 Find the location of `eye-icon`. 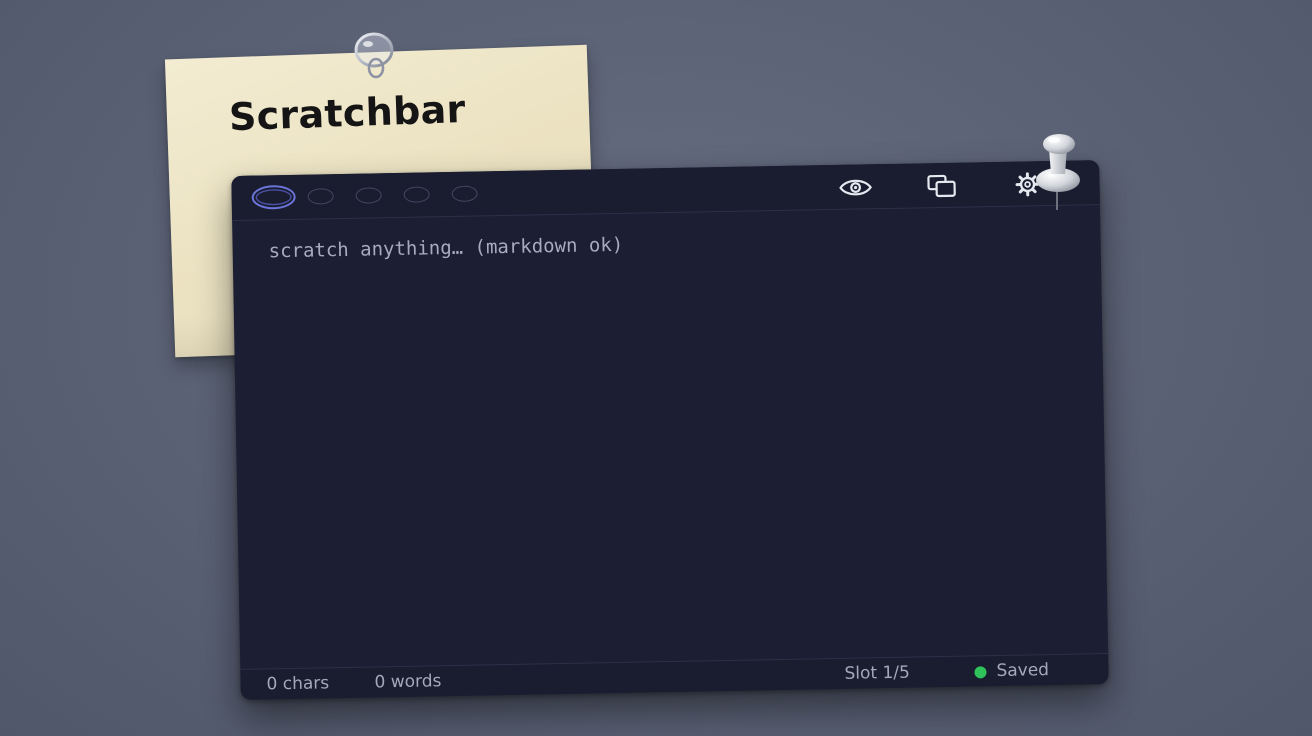

eye-icon is located at coordinates (855, 187).